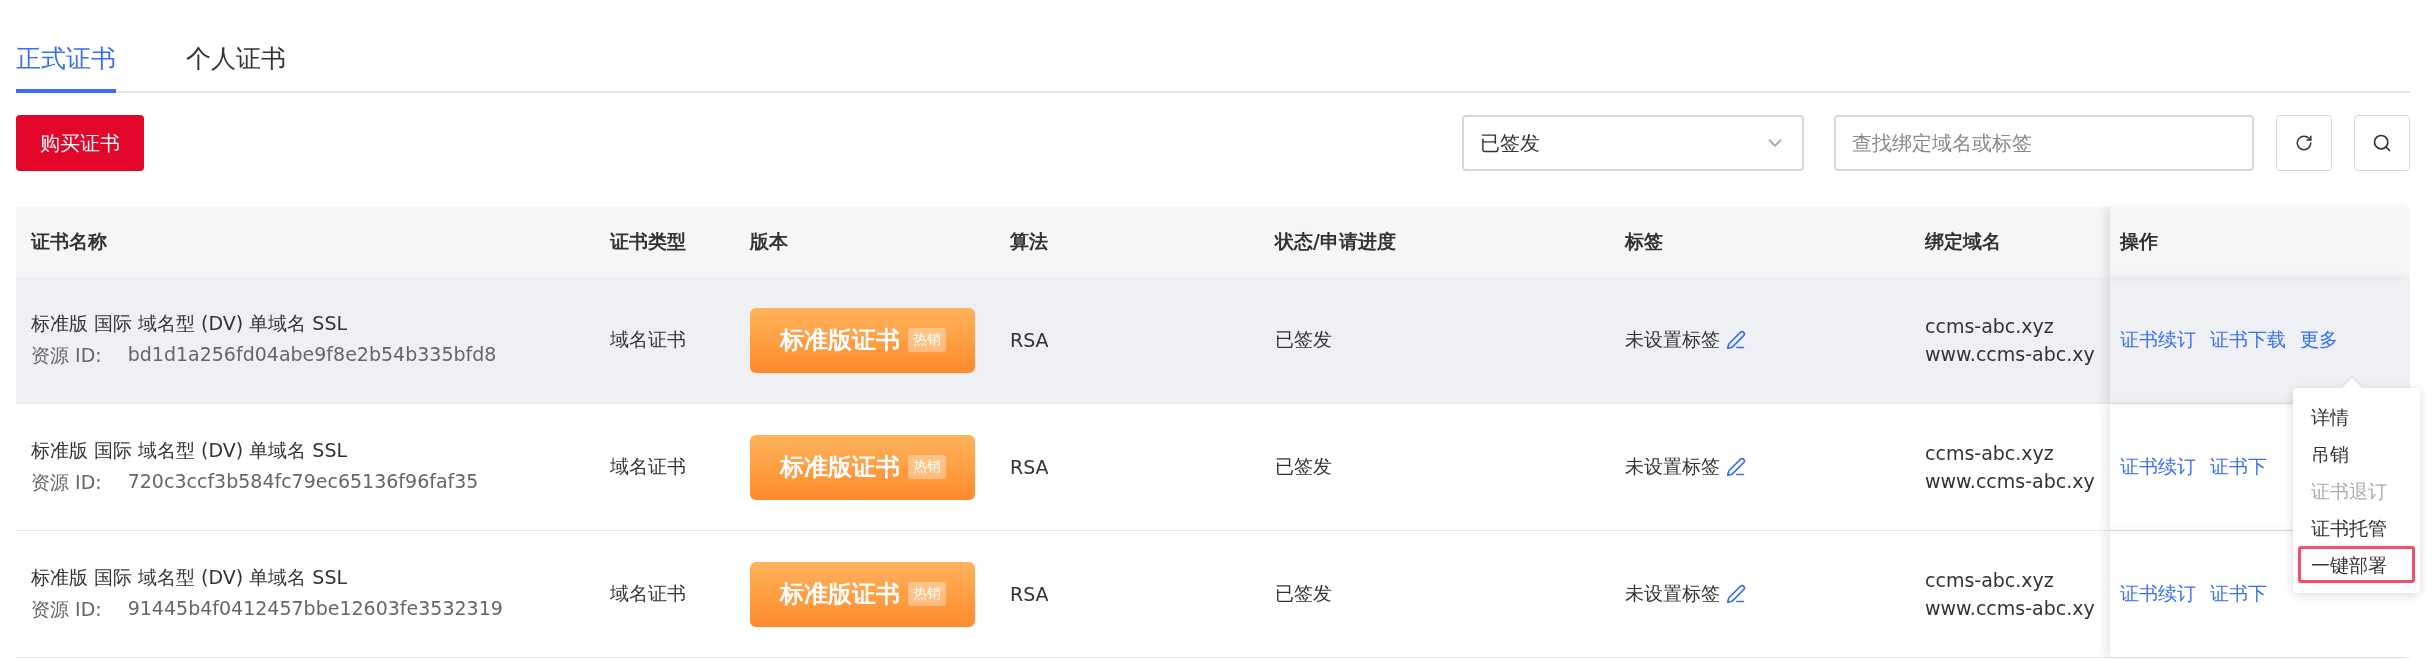  Describe the element at coordinates (236, 67) in the screenshot. I see `tab: 个人证书` at that location.